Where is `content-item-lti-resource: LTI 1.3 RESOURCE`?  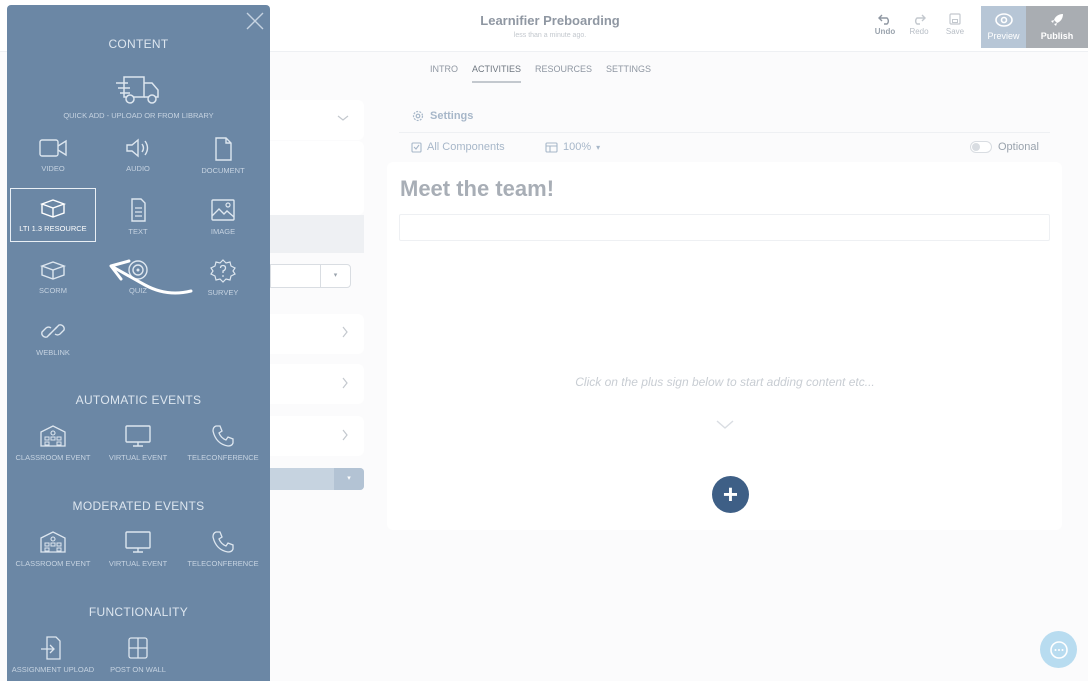 content-item-lti-resource: LTI 1.3 RESOURCE is located at coordinates (53, 215).